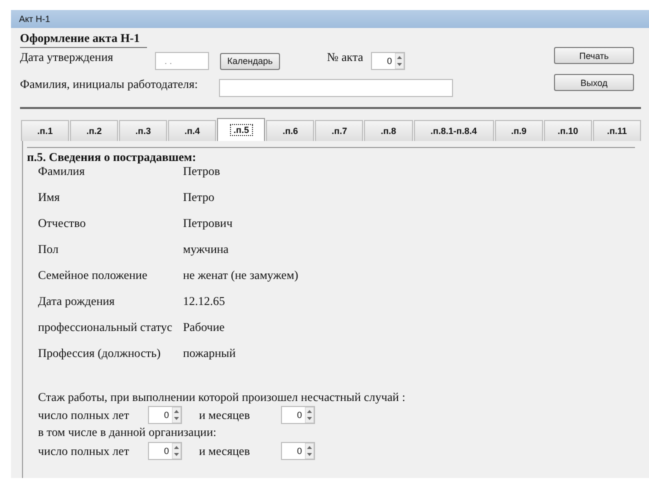  I want to click on field-label: Семейное положение, so click(93, 275).